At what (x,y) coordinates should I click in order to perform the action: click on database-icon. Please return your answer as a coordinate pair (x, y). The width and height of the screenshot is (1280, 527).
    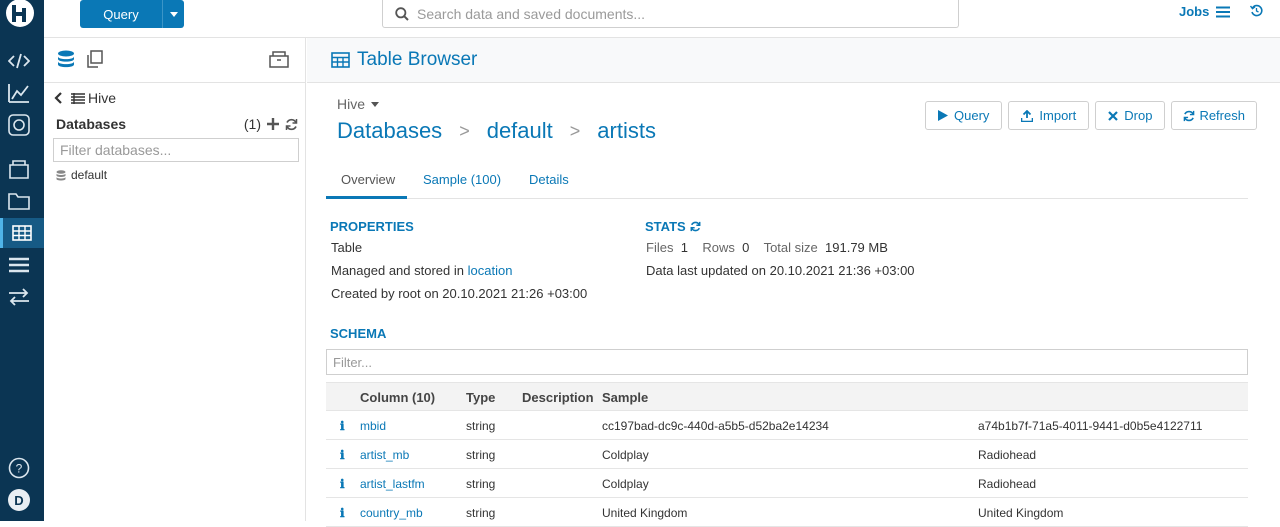
    Looking at the image, I should click on (61, 174).